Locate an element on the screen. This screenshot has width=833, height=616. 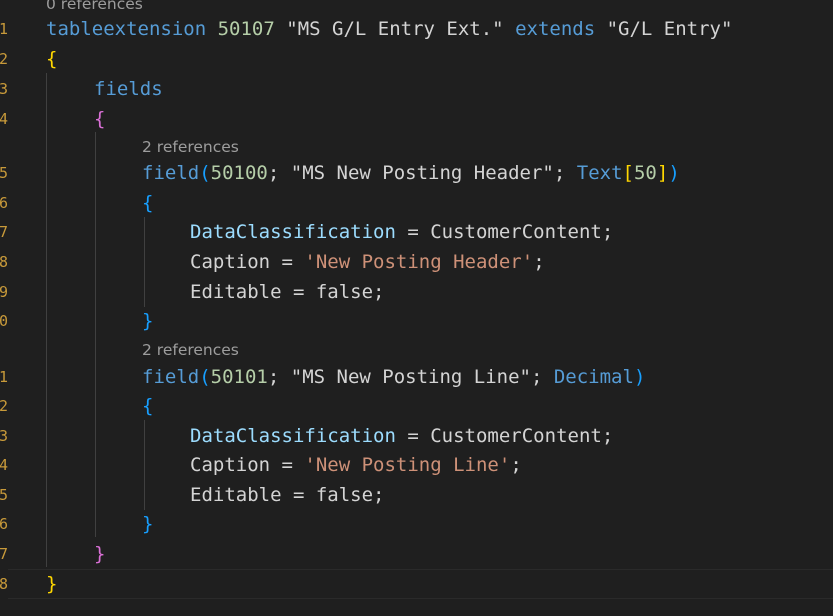
code-line: Caption = 'New Posting Line'; is located at coordinates (356, 465).